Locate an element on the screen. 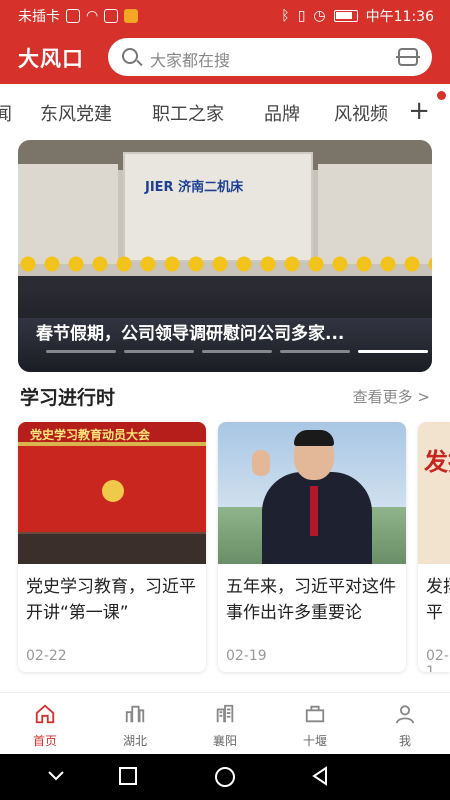  bottom-nav: 首页 湖北 襄阳 十堰 我 is located at coordinates (225, 723).